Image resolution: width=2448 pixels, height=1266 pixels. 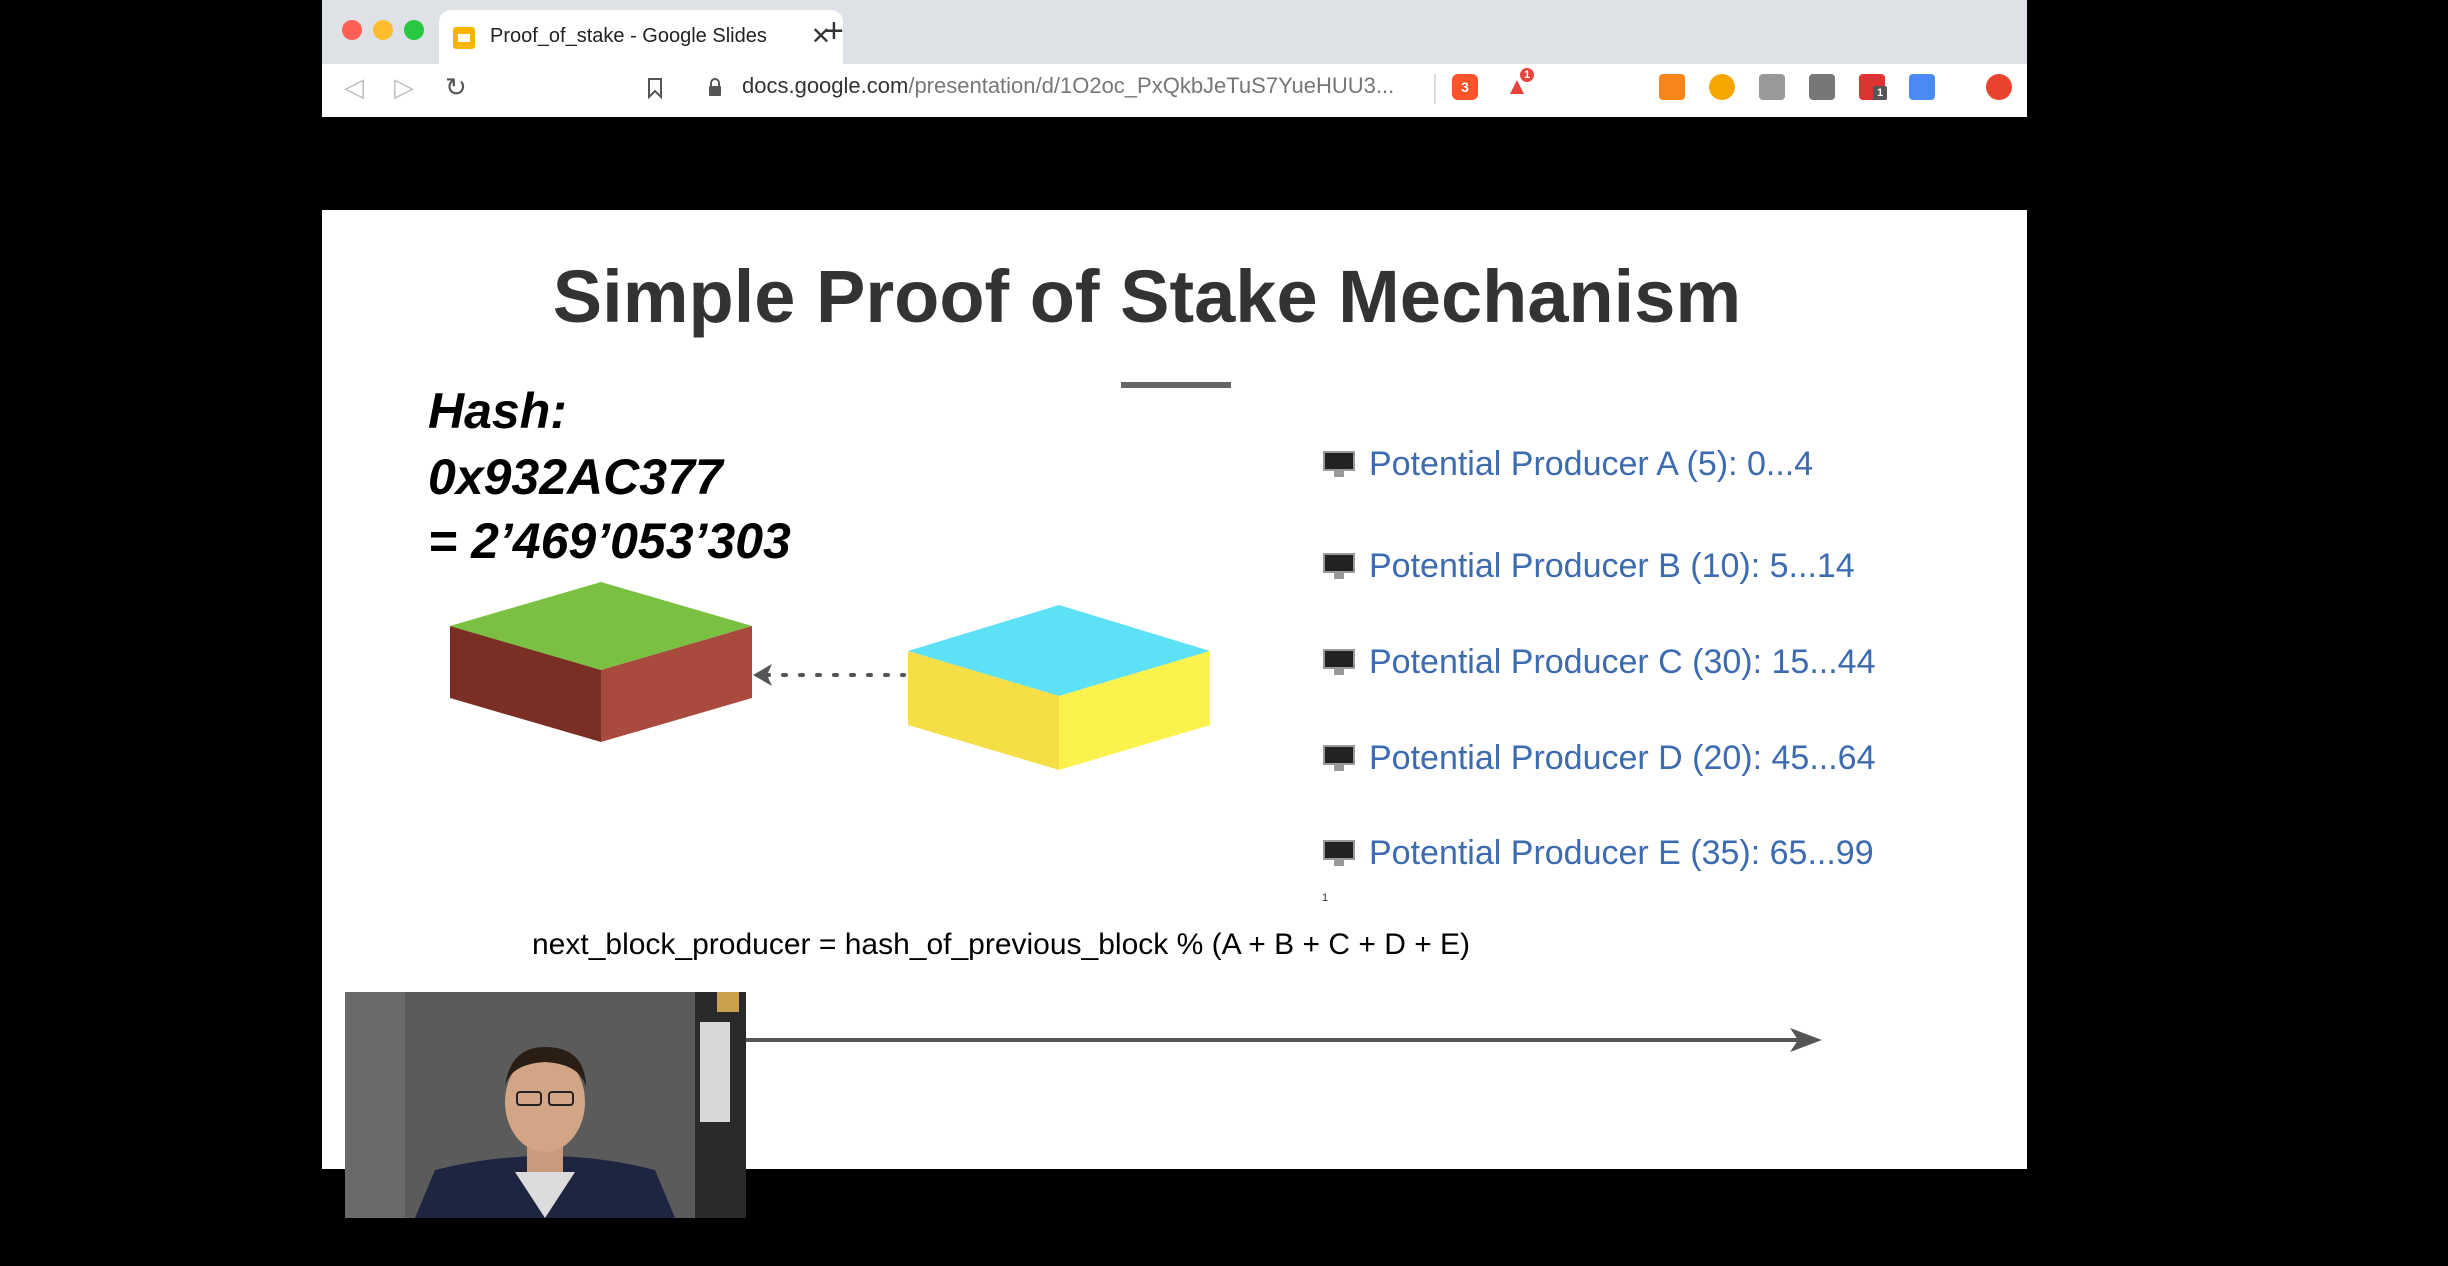 What do you see at coordinates (1599, 662) in the screenshot?
I see `producer-c: Potential Producer C (30): 15...44` at bounding box center [1599, 662].